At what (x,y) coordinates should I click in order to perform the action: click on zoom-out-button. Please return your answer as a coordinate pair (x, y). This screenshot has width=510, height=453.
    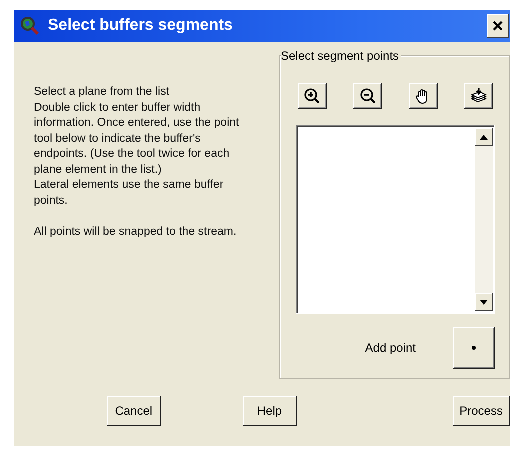
    Looking at the image, I should click on (367, 96).